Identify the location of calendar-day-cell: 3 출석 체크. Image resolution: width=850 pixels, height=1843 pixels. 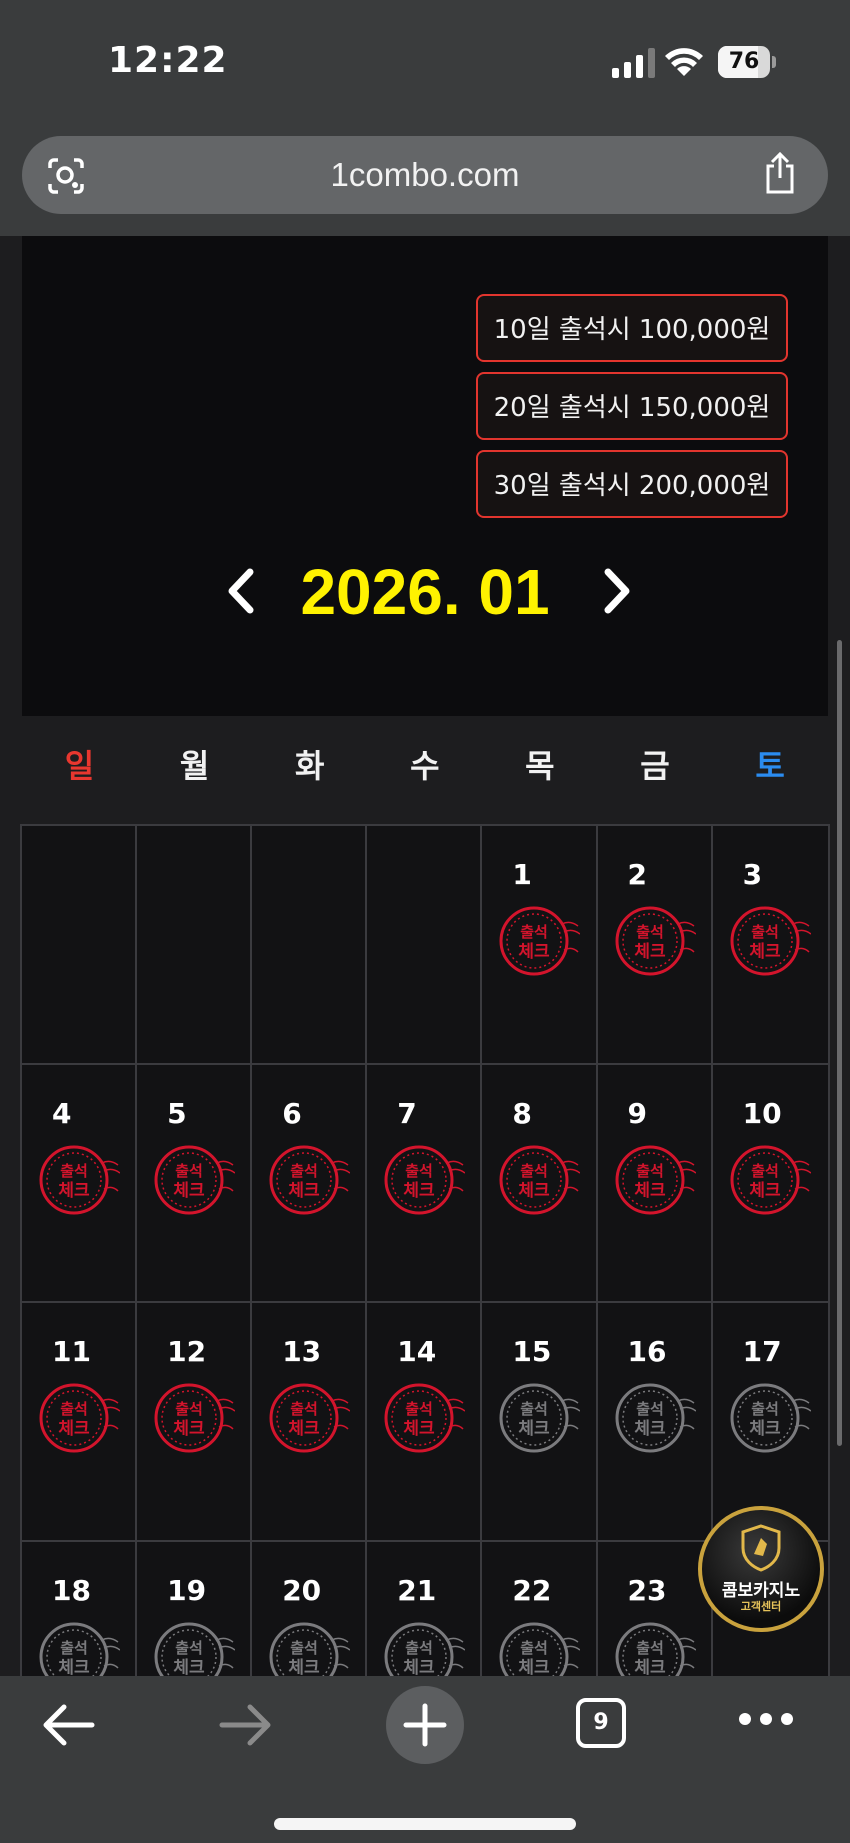
(770, 945).